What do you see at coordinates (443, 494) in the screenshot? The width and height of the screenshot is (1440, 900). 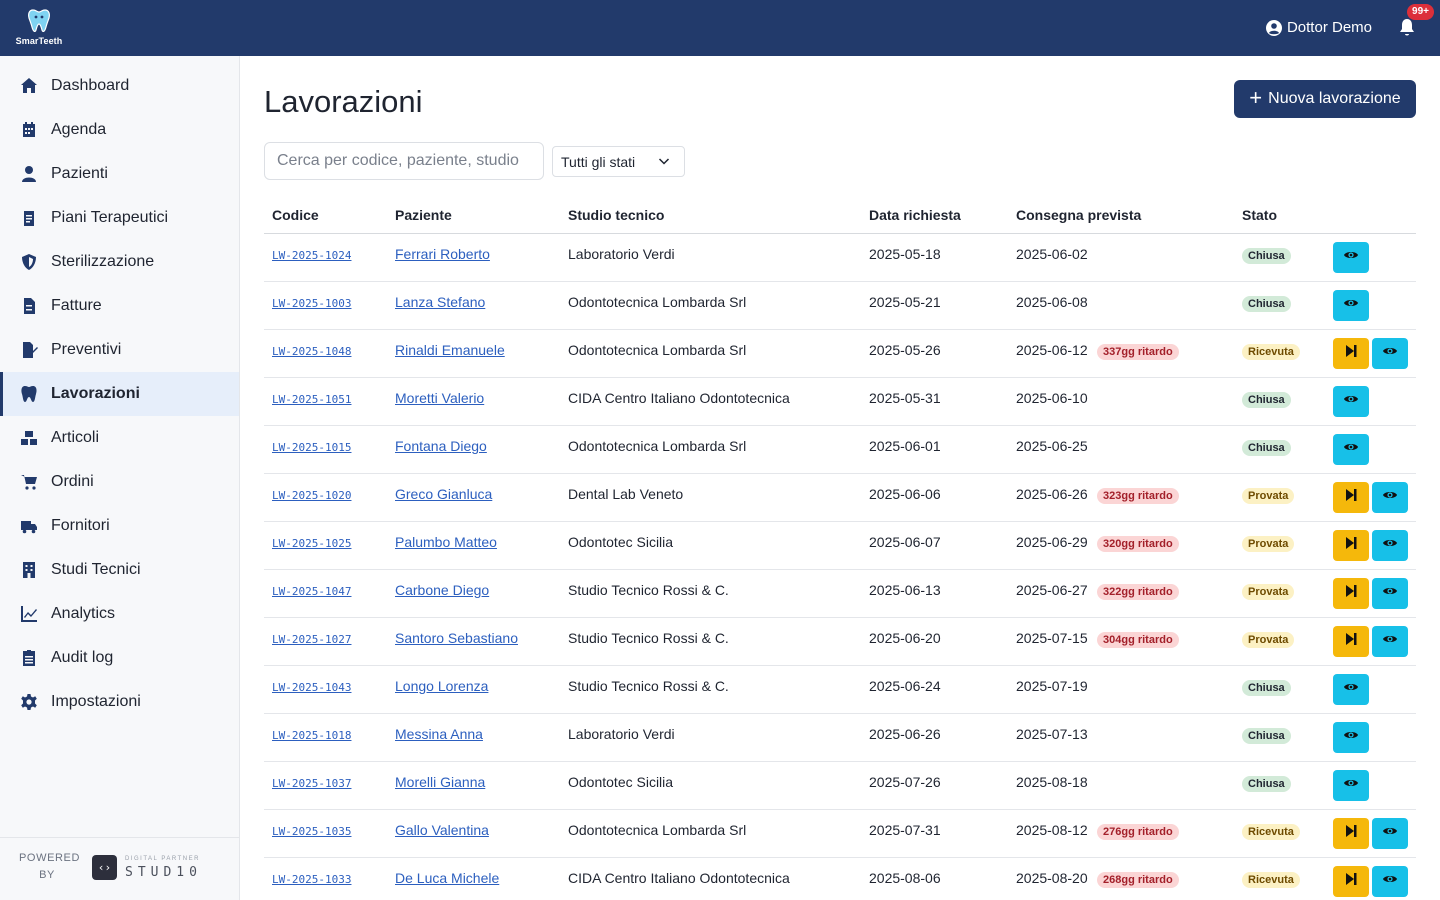 I see `patient-link: Greco Gianluca` at bounding box center [443, 494].